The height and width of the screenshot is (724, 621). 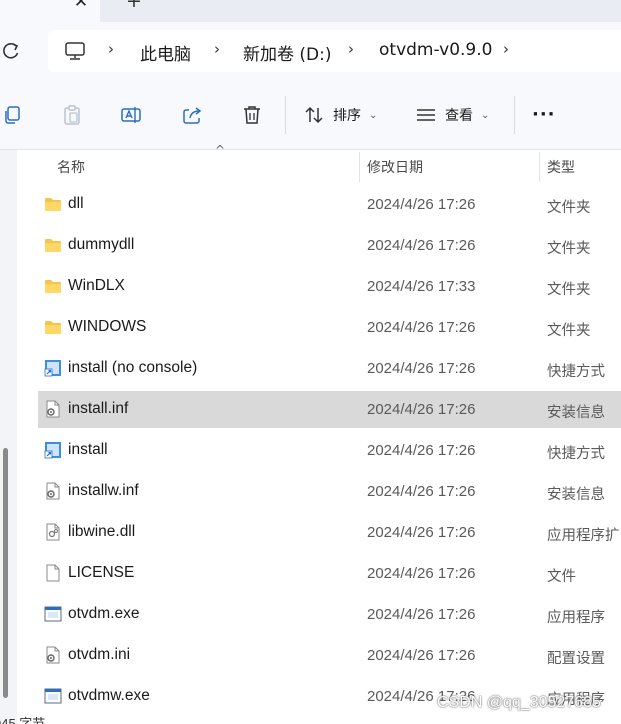 What do you see at coordinates (81, 6) in the screenshot?
I see `close-tab-icon: ✕` at bounding box center [81, 6].